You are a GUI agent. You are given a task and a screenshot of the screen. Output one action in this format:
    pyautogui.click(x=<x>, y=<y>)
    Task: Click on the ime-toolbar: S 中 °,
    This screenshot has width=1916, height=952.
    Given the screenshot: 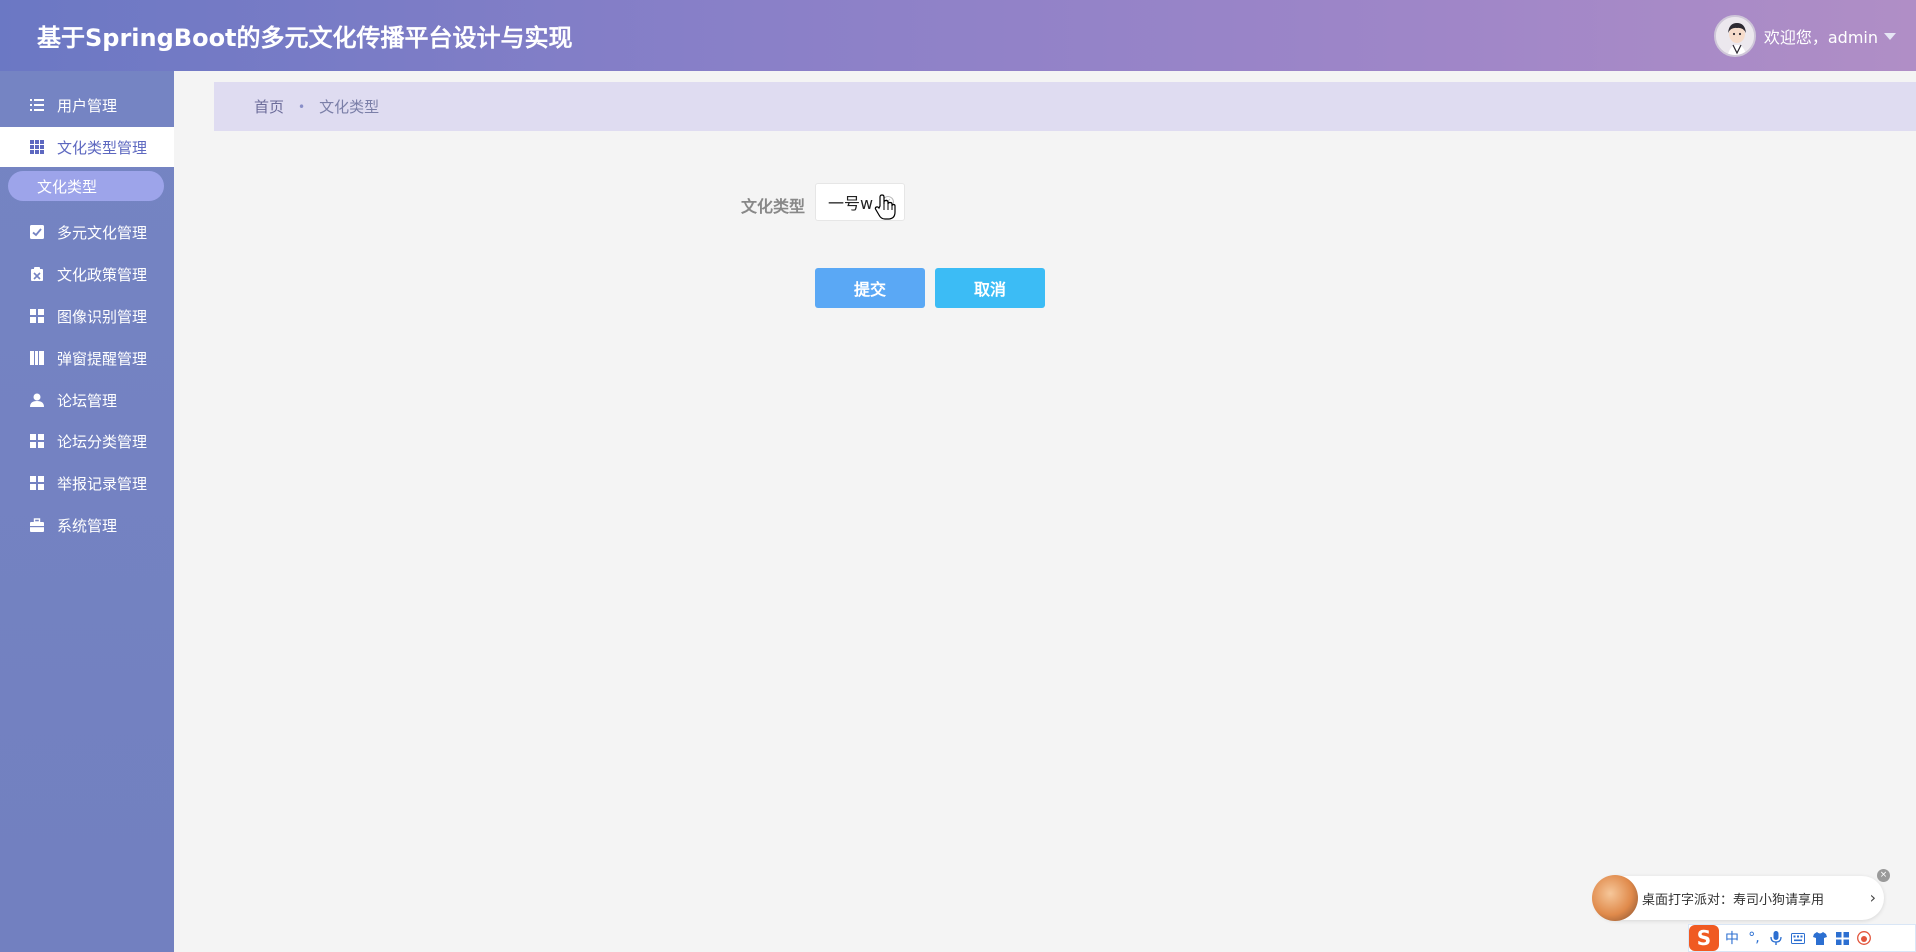 What is the action you would take?
    pyautogui.click(x=1802, y=938)
    